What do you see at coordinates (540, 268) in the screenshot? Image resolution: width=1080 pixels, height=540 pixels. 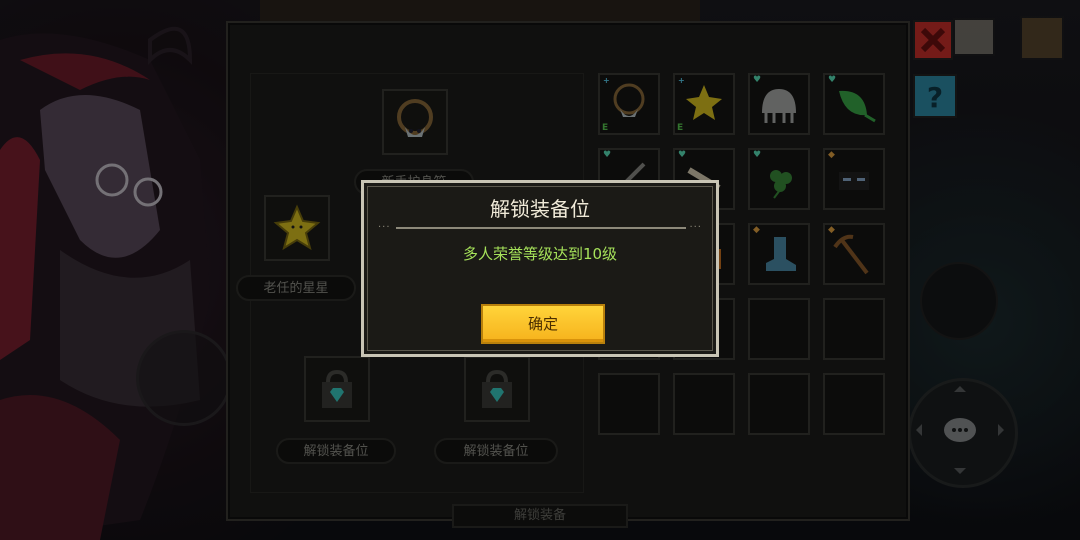 I see `unlock-slot-dialog: 解锁装备位 ··· ··· 多人荣誉等级达到10级 确定` at bounding box center [540, 268].